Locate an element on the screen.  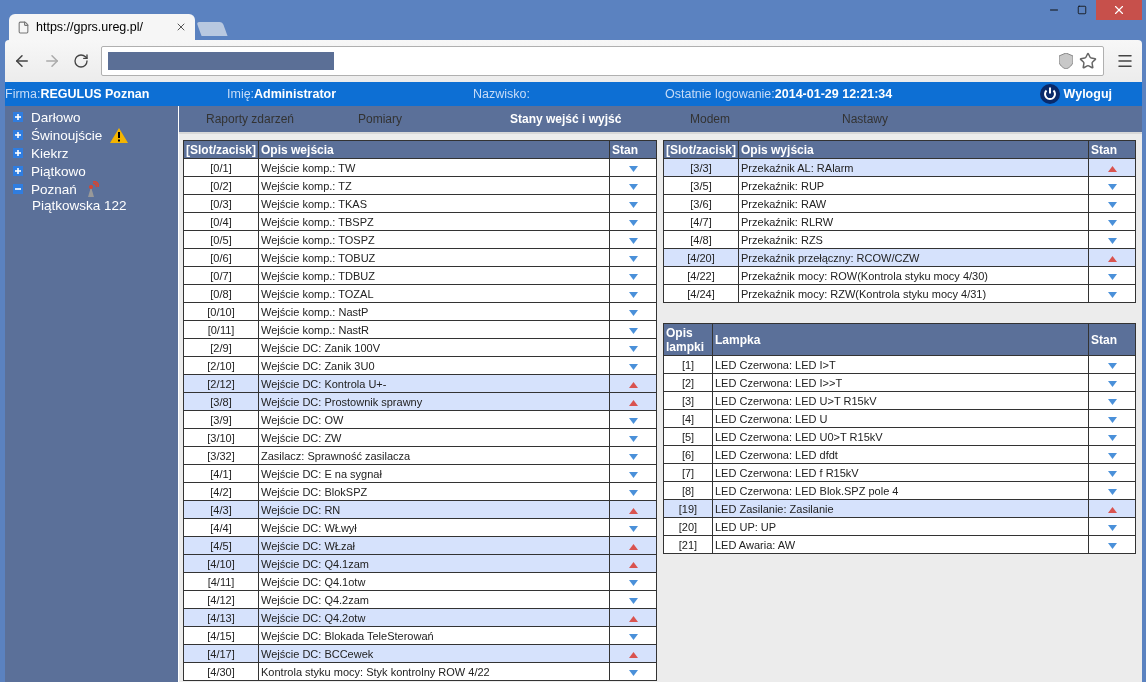
tree-item: Piątkowska 122 is located at coordinates (105, 207).